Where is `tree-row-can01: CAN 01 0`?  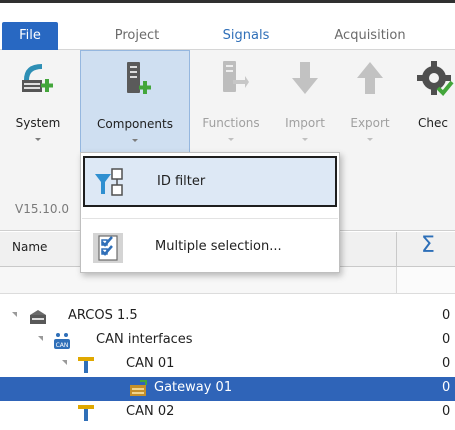 tree-row-can01: CAN 01 0 is located at coordinates (227, 365).